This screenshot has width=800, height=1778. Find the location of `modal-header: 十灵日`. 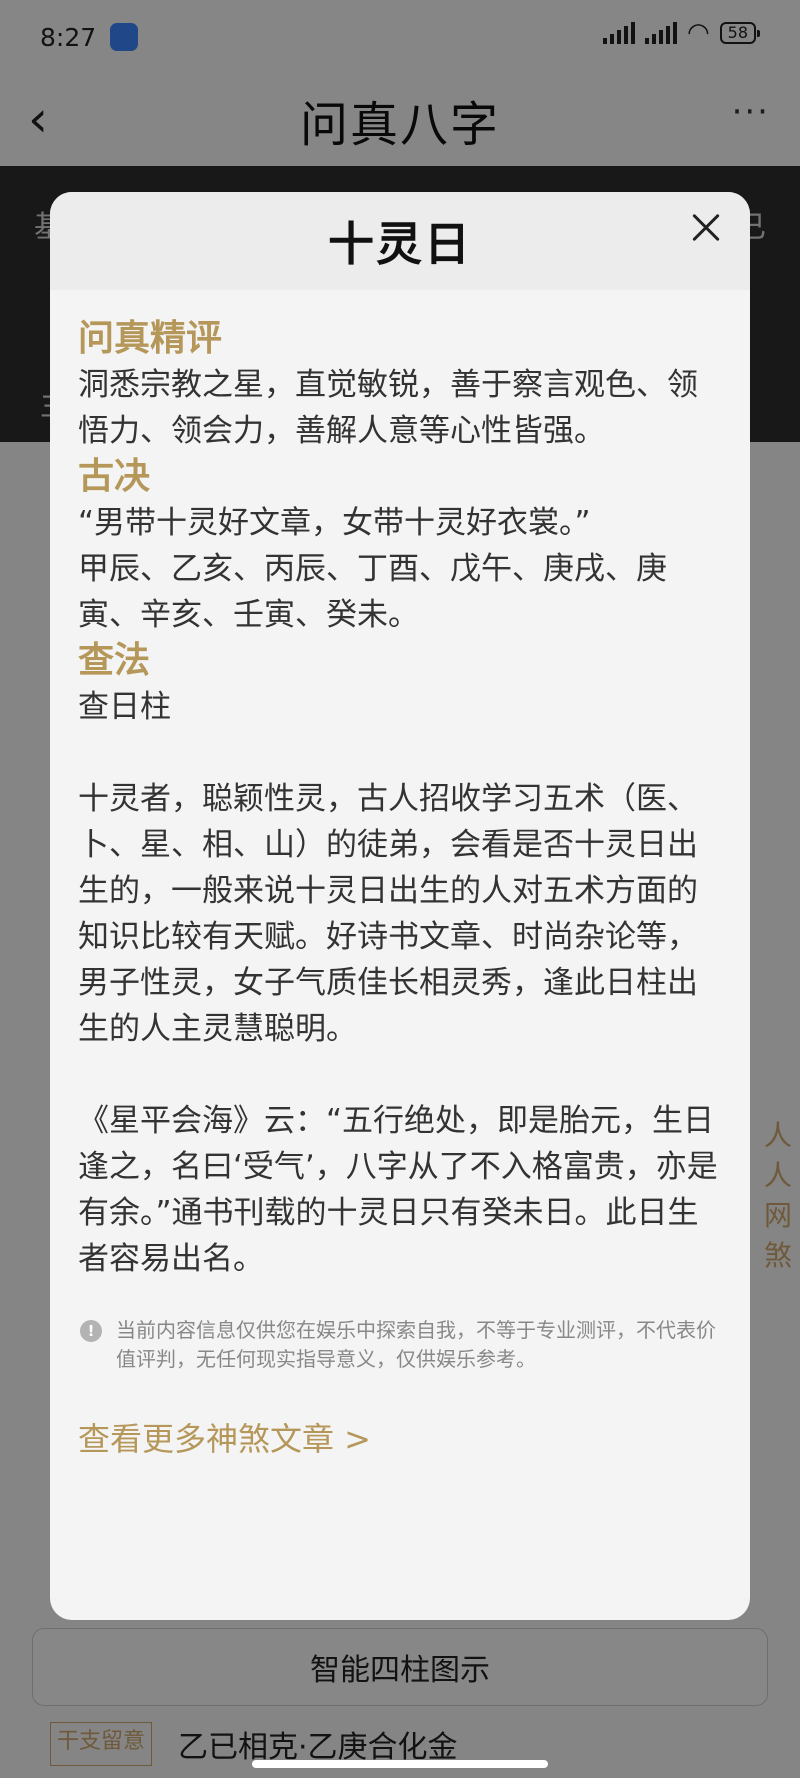

modal-header: 十灵日 is located at coordinates (400, 241).